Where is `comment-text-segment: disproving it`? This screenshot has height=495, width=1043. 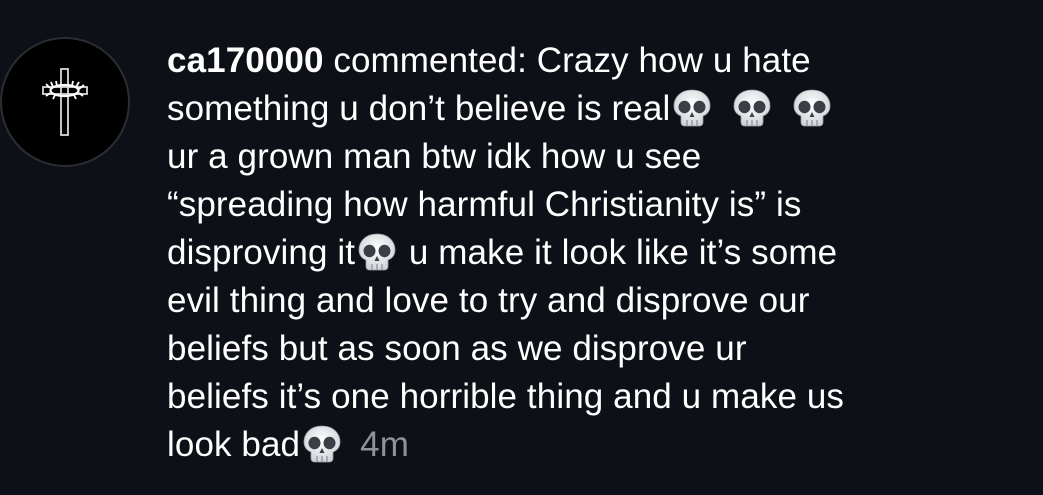
comment-text-segment: disproving it is located at coordinates (261, 252).